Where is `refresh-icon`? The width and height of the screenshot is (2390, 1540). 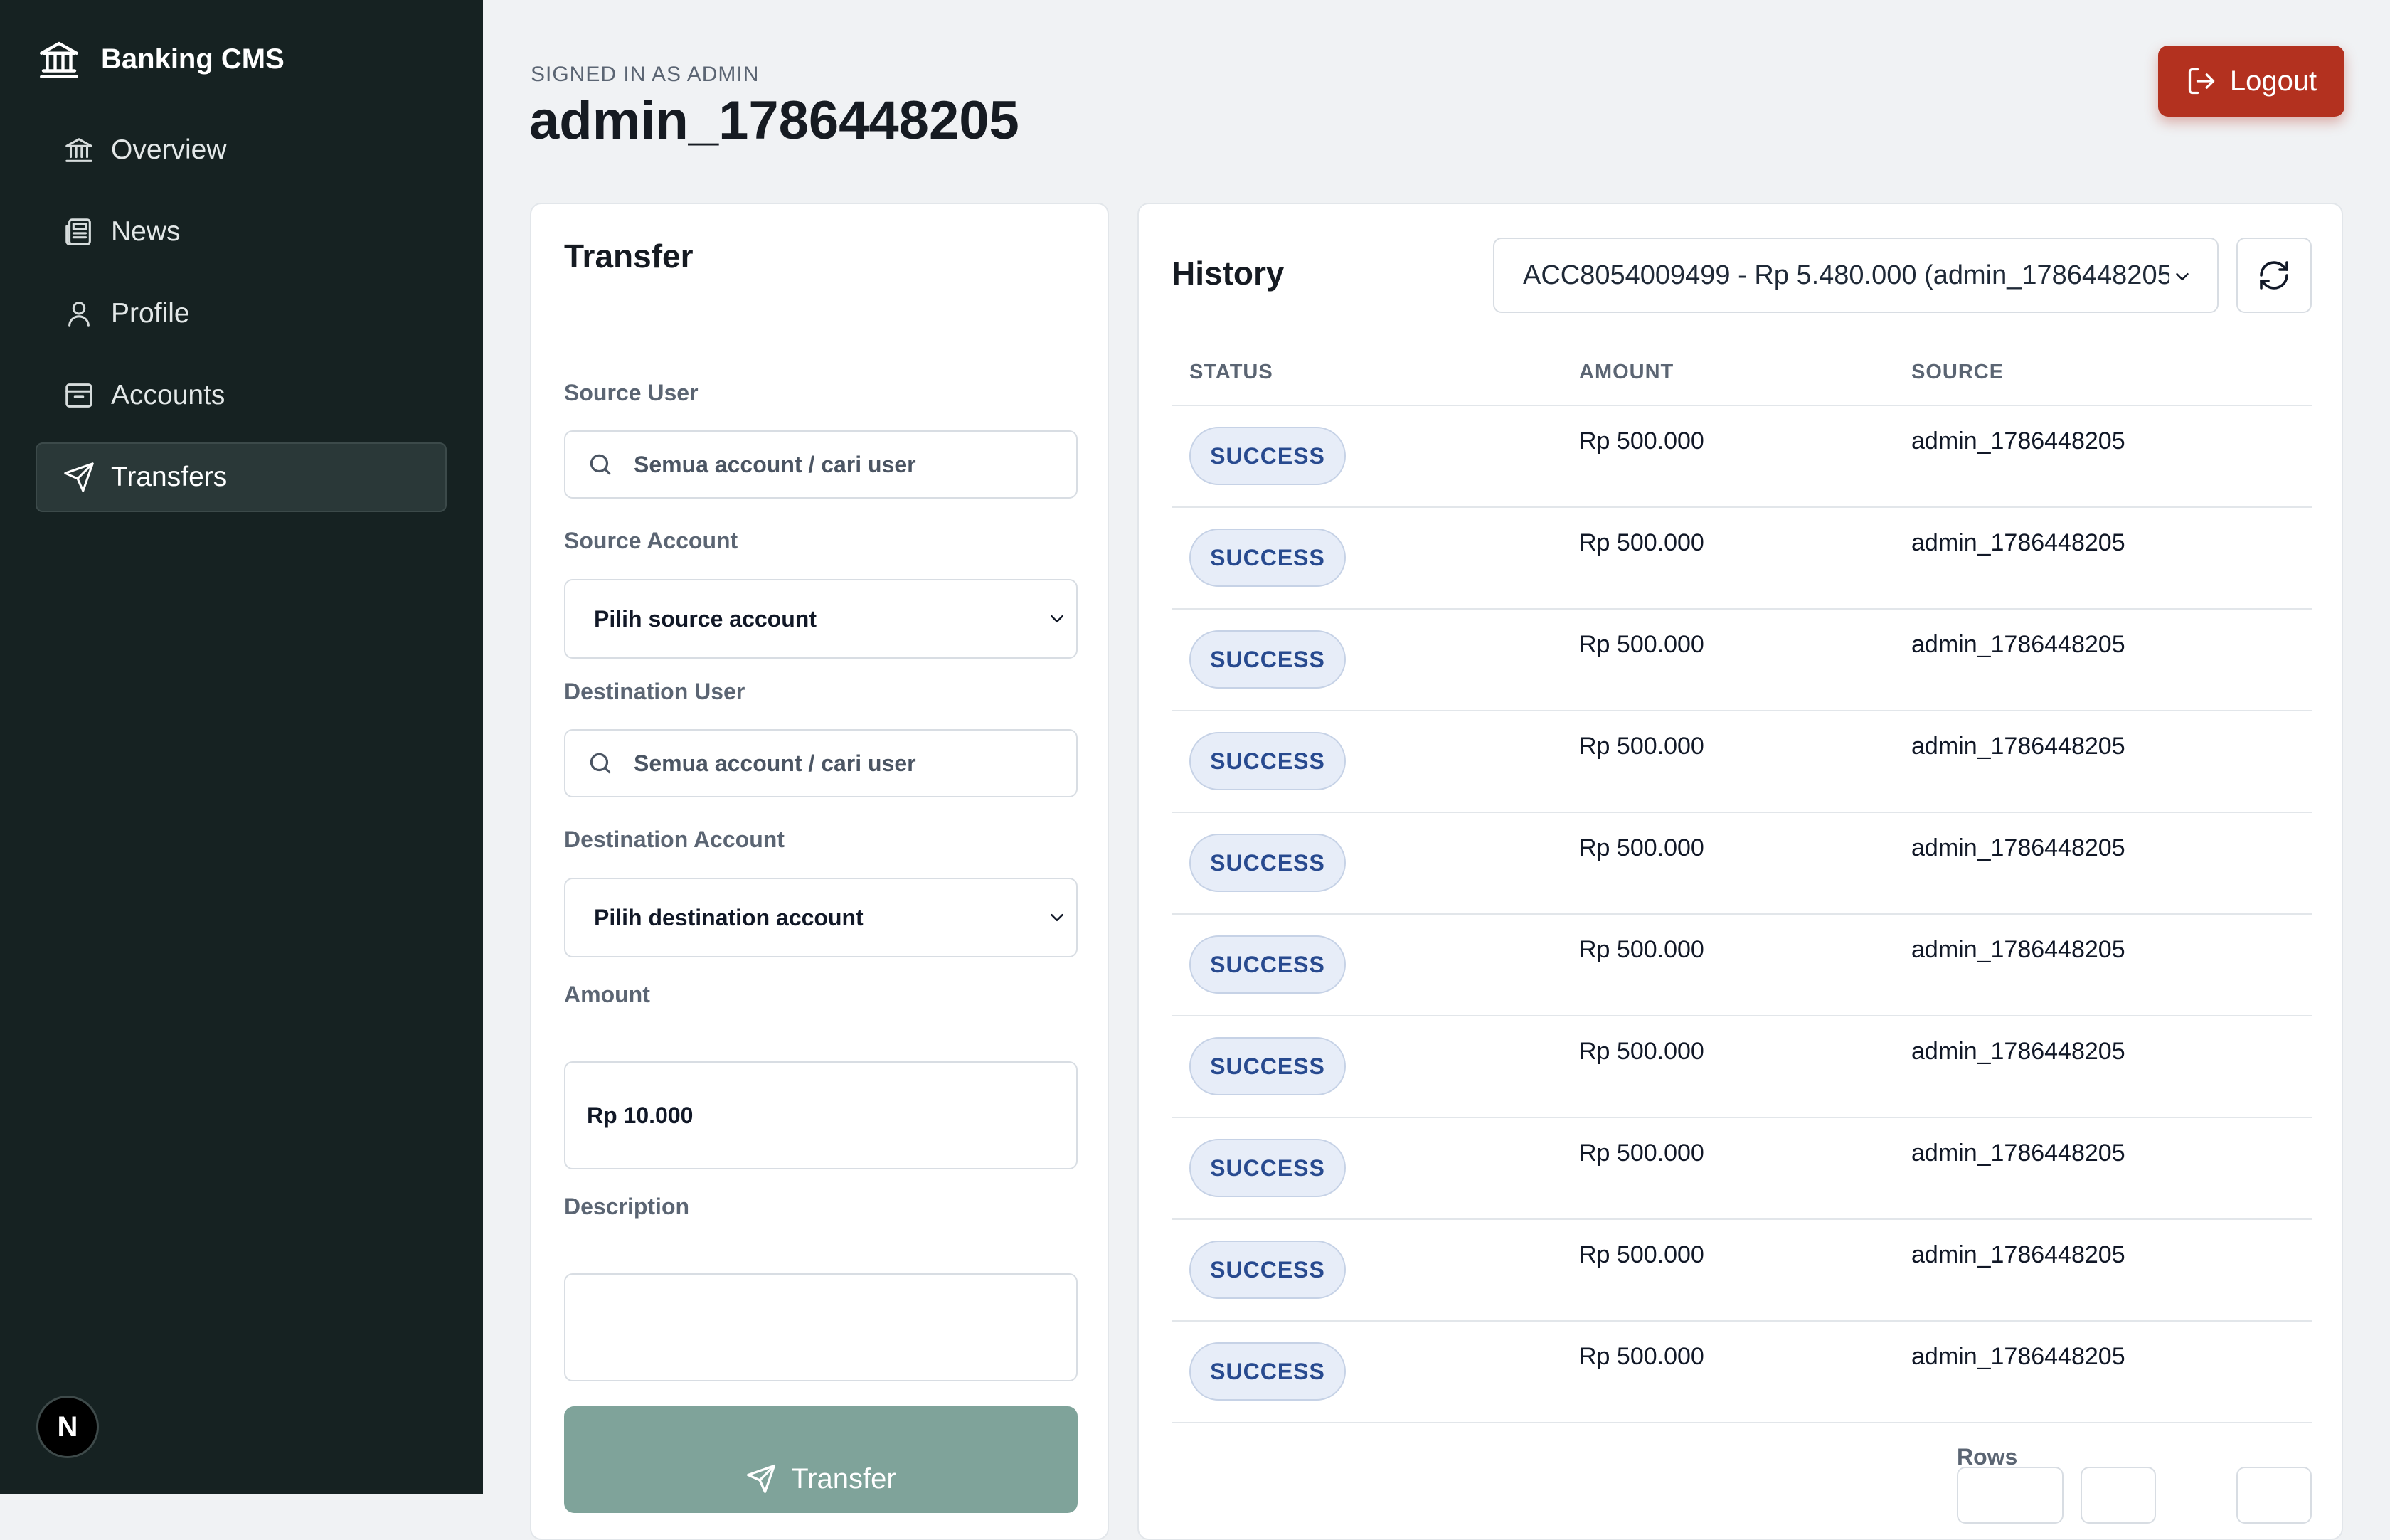
refresh-icon is located at coordinates (2274, 275).